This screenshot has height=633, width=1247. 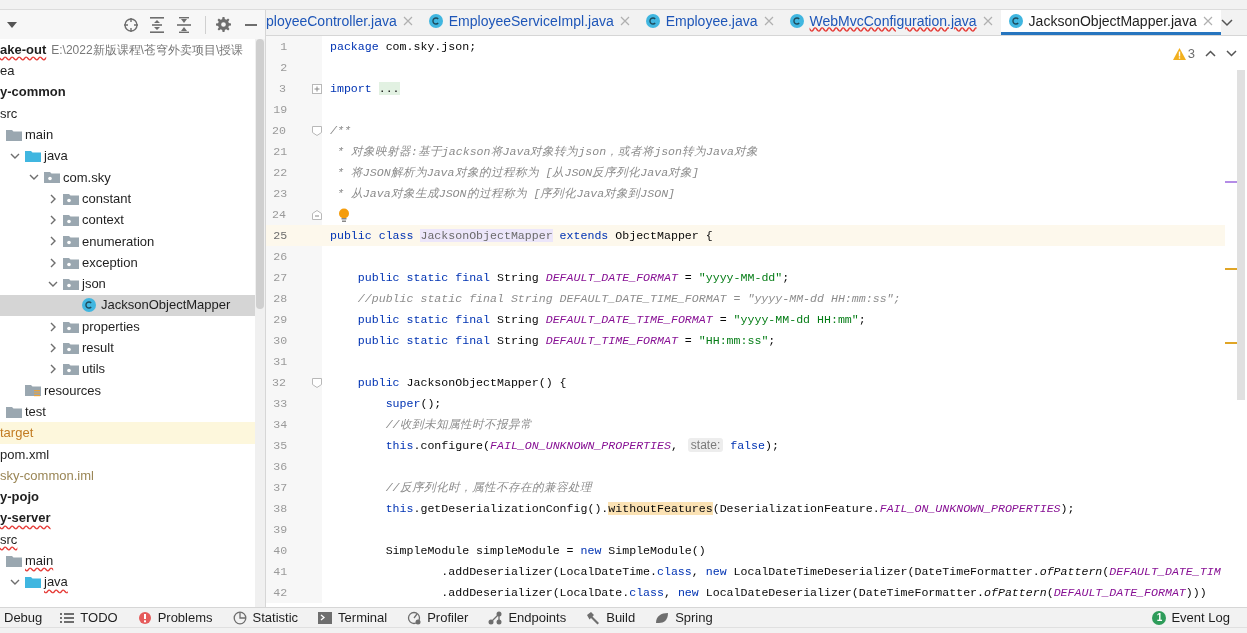 I want to click on code-line: * 从Java对象生成JSON的过程称为 [序列化Java对象到JSON], so click(x=505, y=193).